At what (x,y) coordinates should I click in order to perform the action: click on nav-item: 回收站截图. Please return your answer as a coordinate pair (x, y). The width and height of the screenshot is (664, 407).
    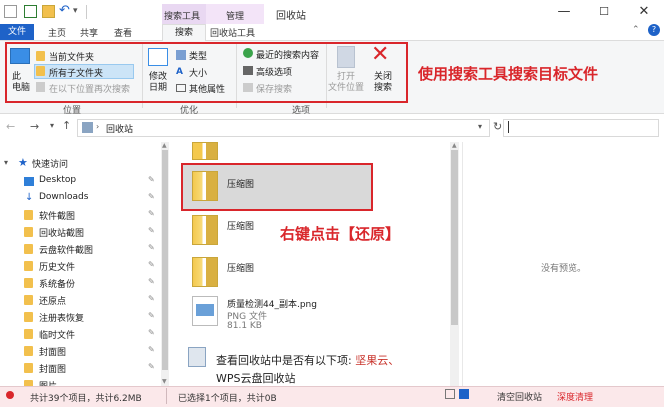
    Looking at the image, I should click on (61, 234).